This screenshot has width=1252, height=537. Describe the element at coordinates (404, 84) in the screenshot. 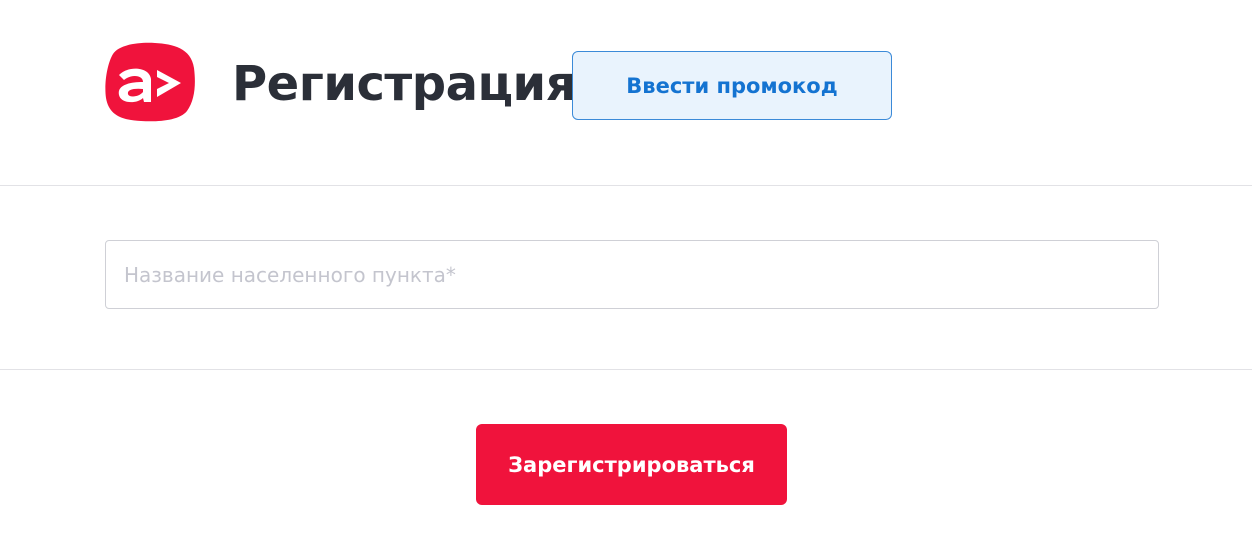

I see `page-title: Регистрация` at that location.